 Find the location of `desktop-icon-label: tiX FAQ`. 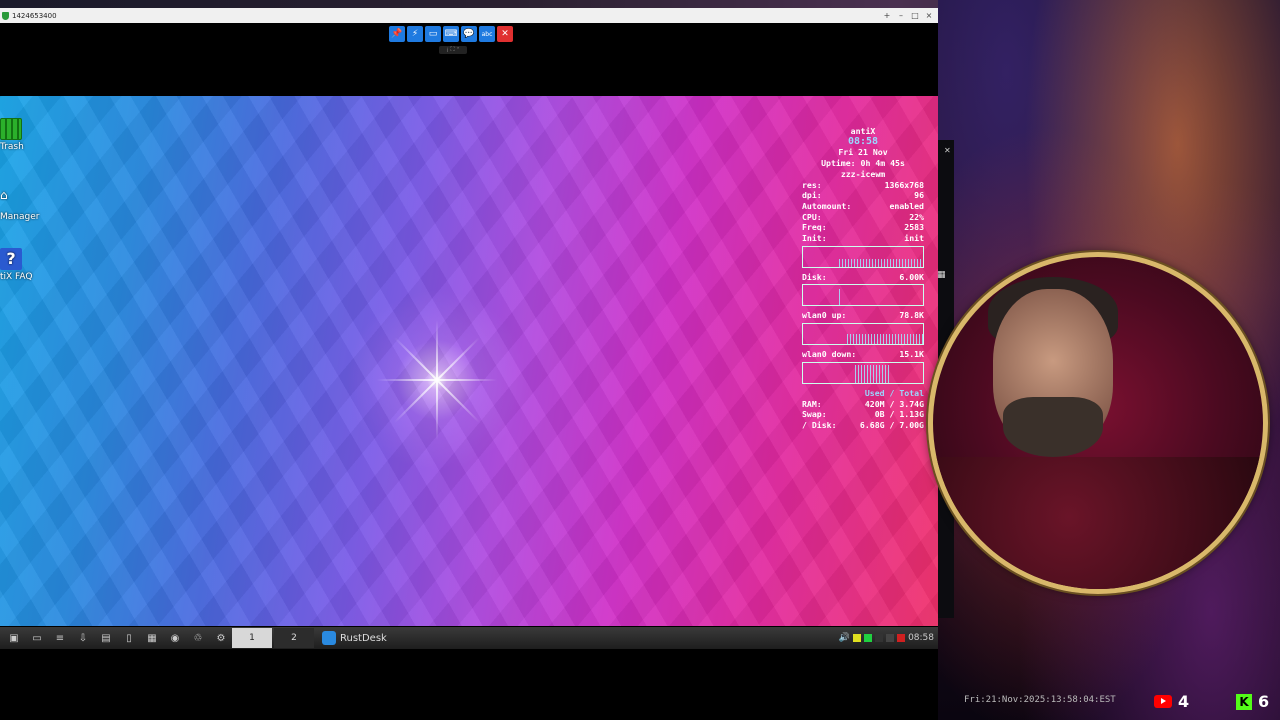

desktop-icon-label: tiX FAQ is located at coordinates (16, 277).